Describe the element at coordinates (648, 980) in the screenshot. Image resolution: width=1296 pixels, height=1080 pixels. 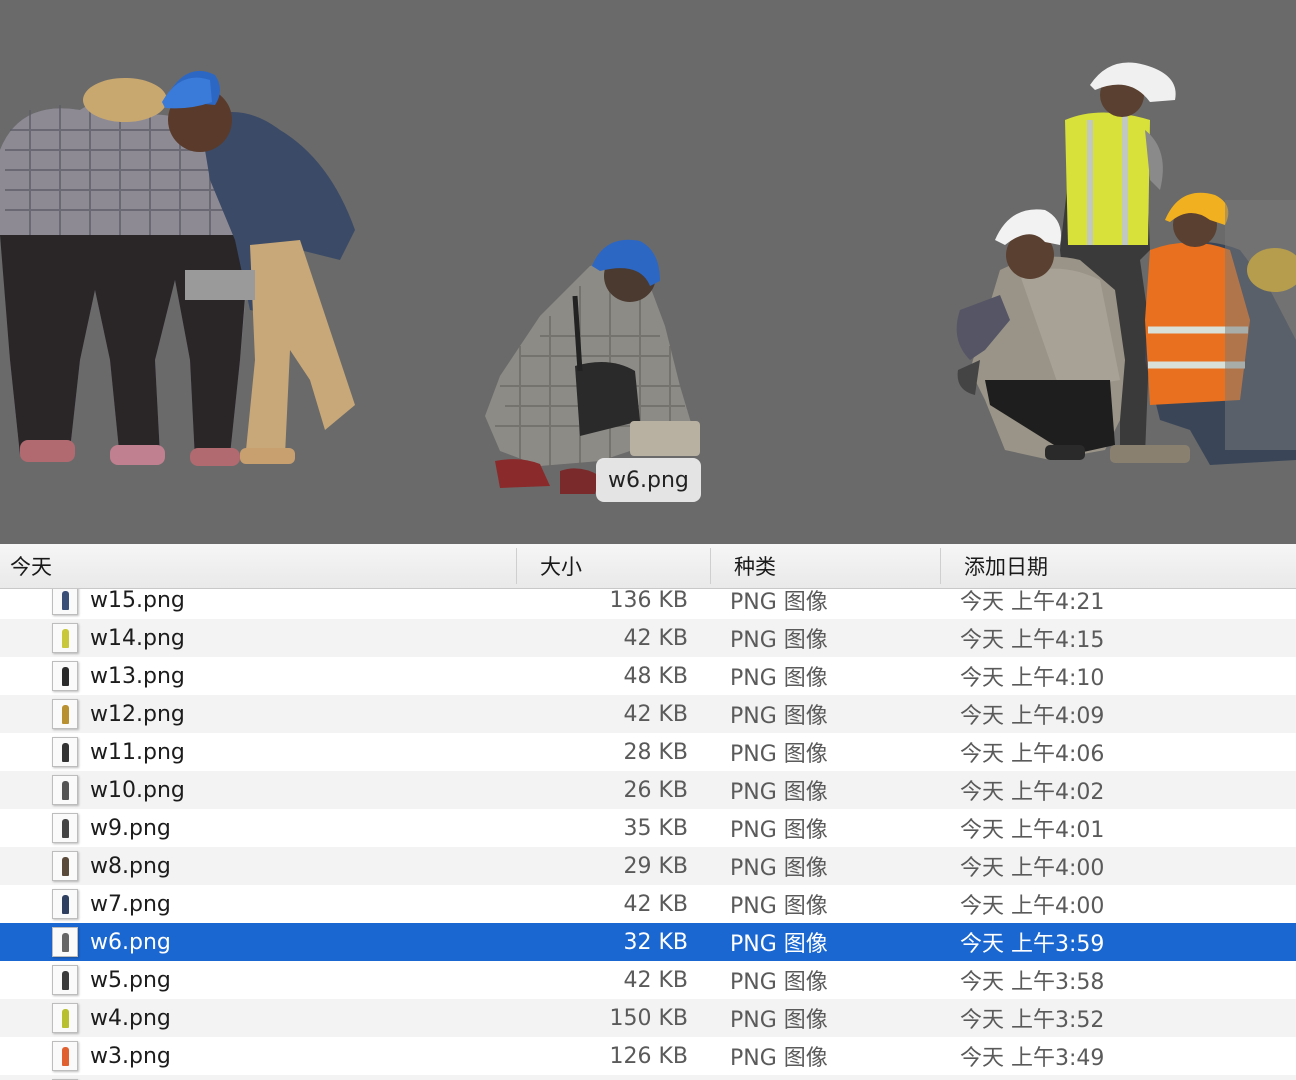
I see `file-row: w5.png 42 KB PNG 图像 今天 上午3:58` at that location.